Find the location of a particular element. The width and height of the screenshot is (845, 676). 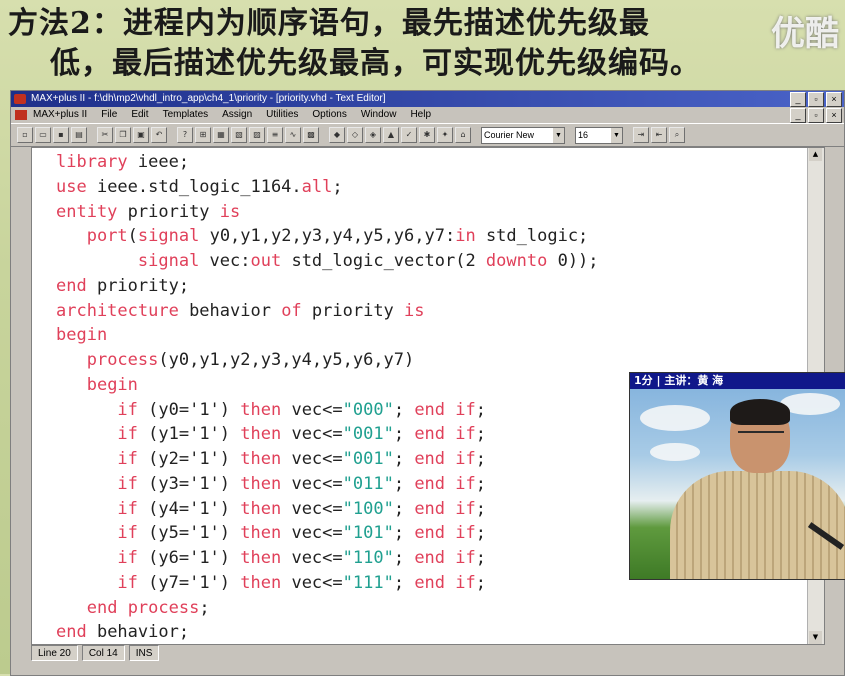

compiler-icon: ◆ is located at coordinates (337, 135).